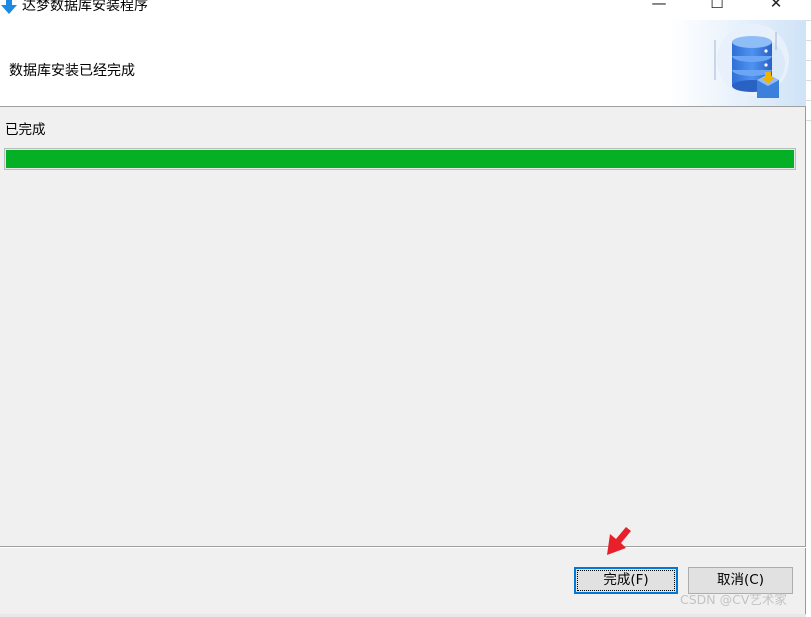 The image size is (811, 617). I want to click on cancel-button-label: 取消(C), so click(740, 580).